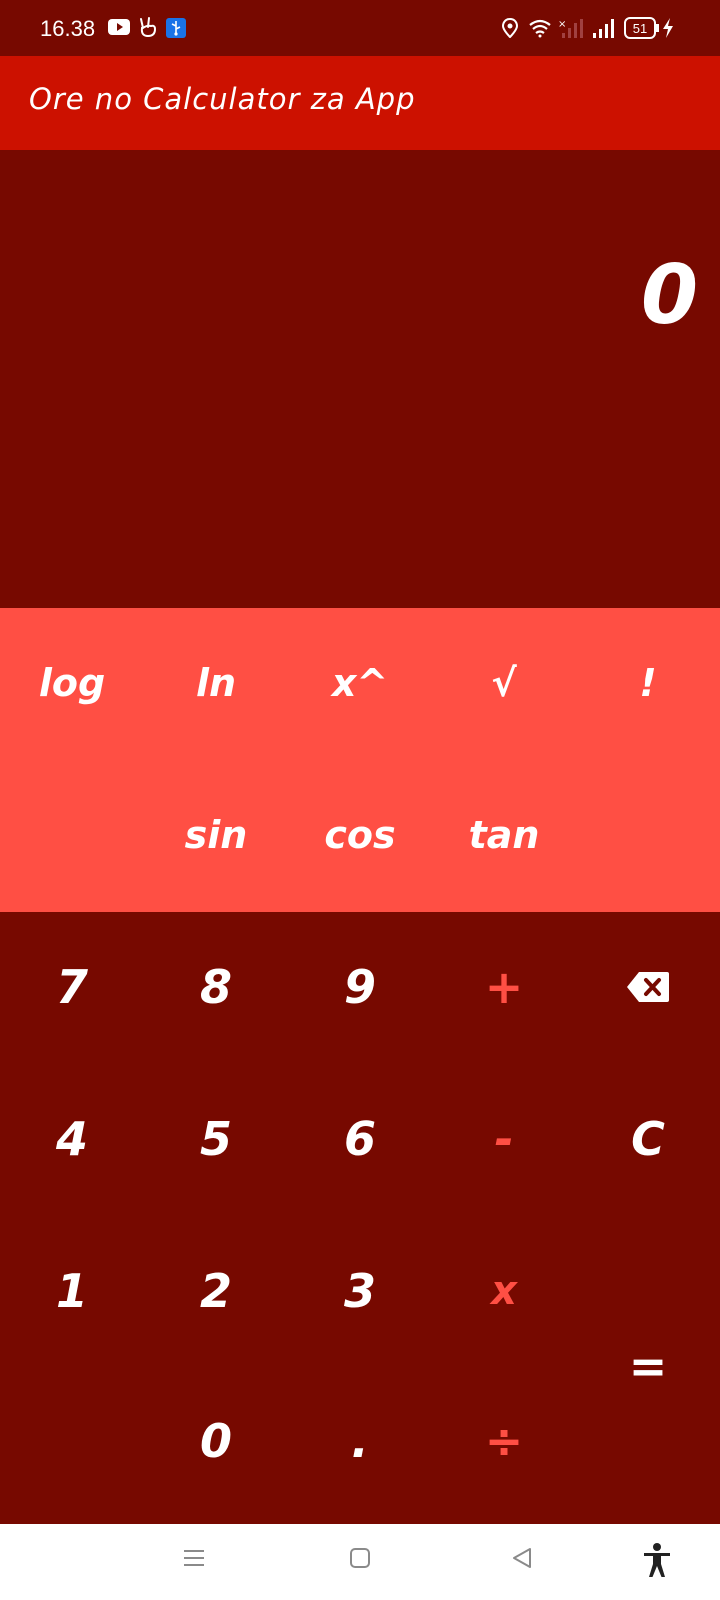 Image resolution: width=720 pixels, height=1600 pixels. What do you see at coordinates (504, 987) in the screenshot?
I see `plus-button: +` at bounding box center [504, 987].